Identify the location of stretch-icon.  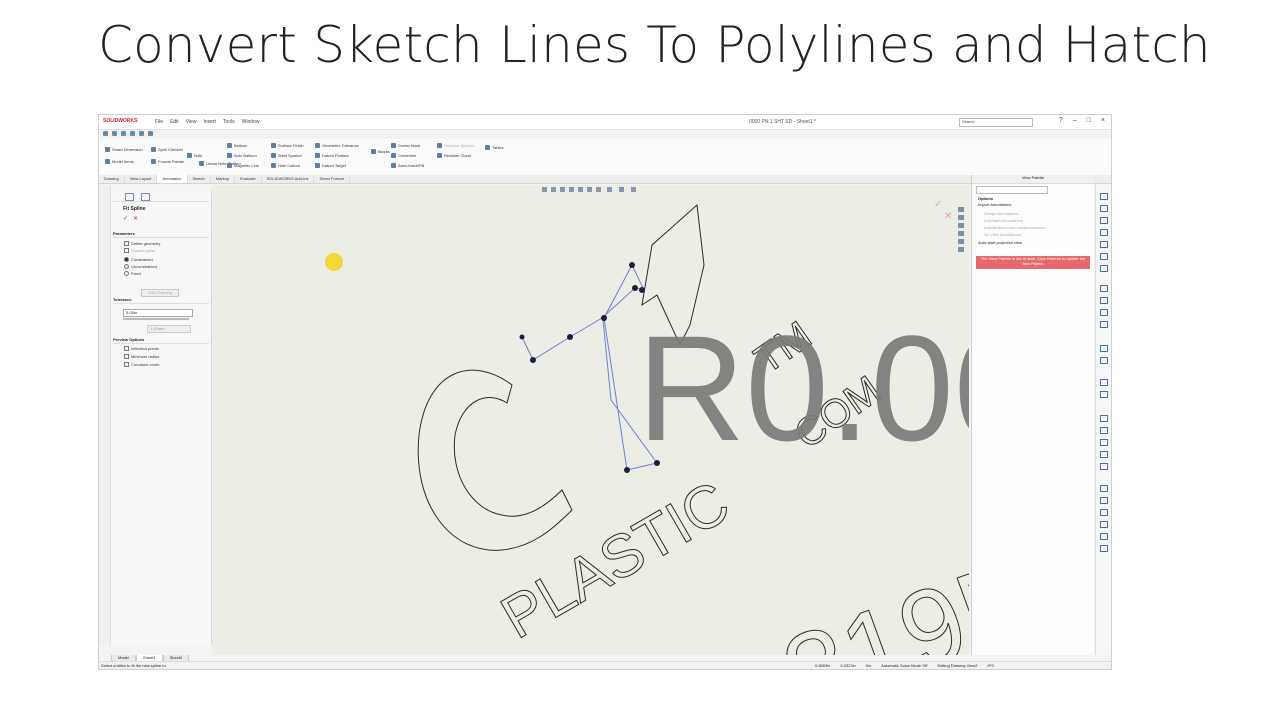
(1104, 548).